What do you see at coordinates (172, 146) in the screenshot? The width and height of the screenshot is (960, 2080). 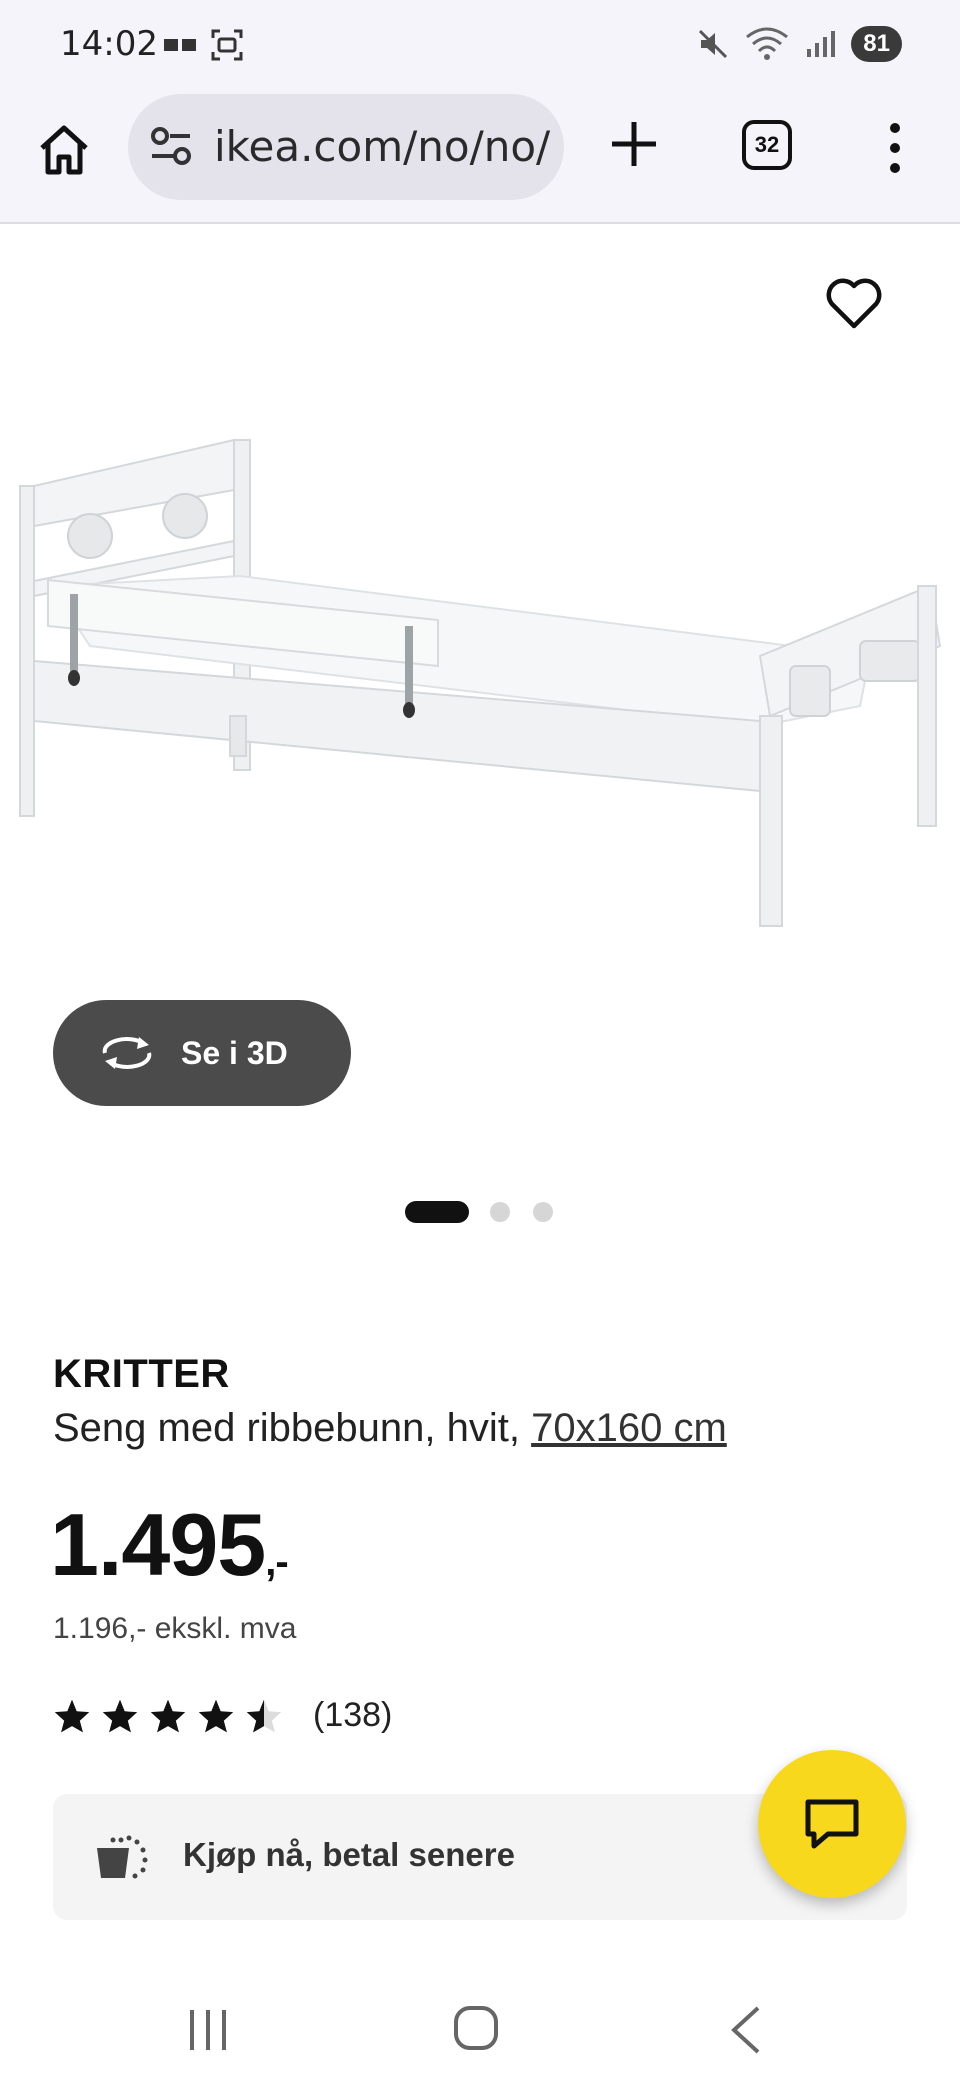 I see `site-settings-icon` at bounding box center [172, 146].